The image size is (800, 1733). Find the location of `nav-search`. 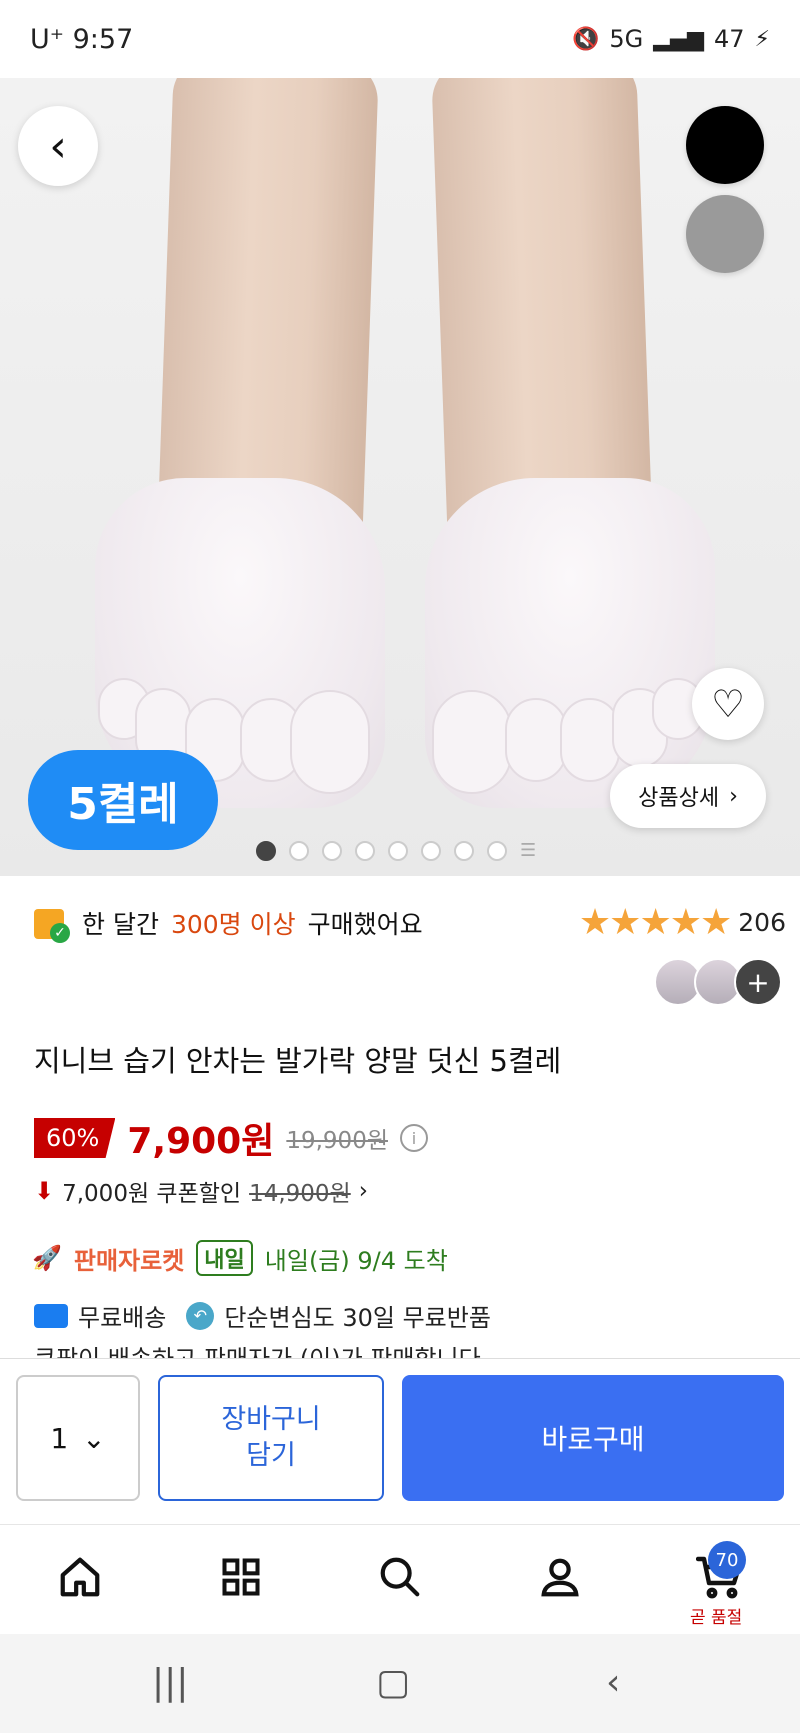

nav-search is located at coordinates (400, 1577).